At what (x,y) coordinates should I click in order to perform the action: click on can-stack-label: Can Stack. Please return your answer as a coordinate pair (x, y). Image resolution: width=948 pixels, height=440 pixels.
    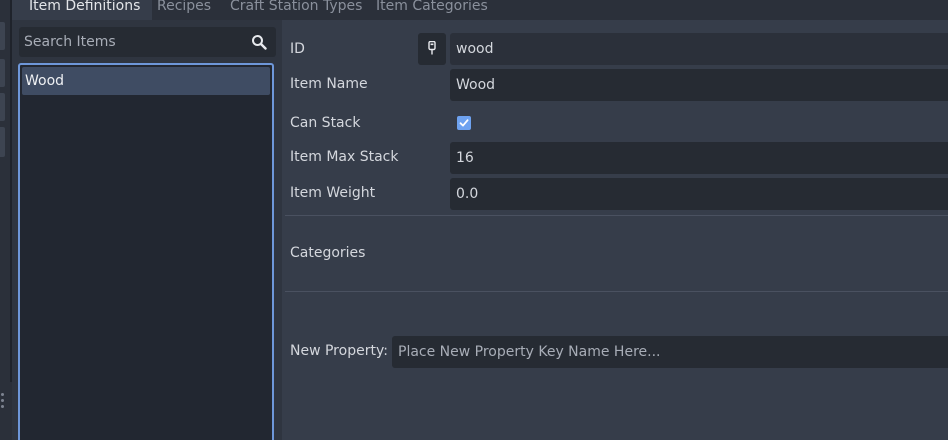
    Looking at the image, I should click on (325, 123).